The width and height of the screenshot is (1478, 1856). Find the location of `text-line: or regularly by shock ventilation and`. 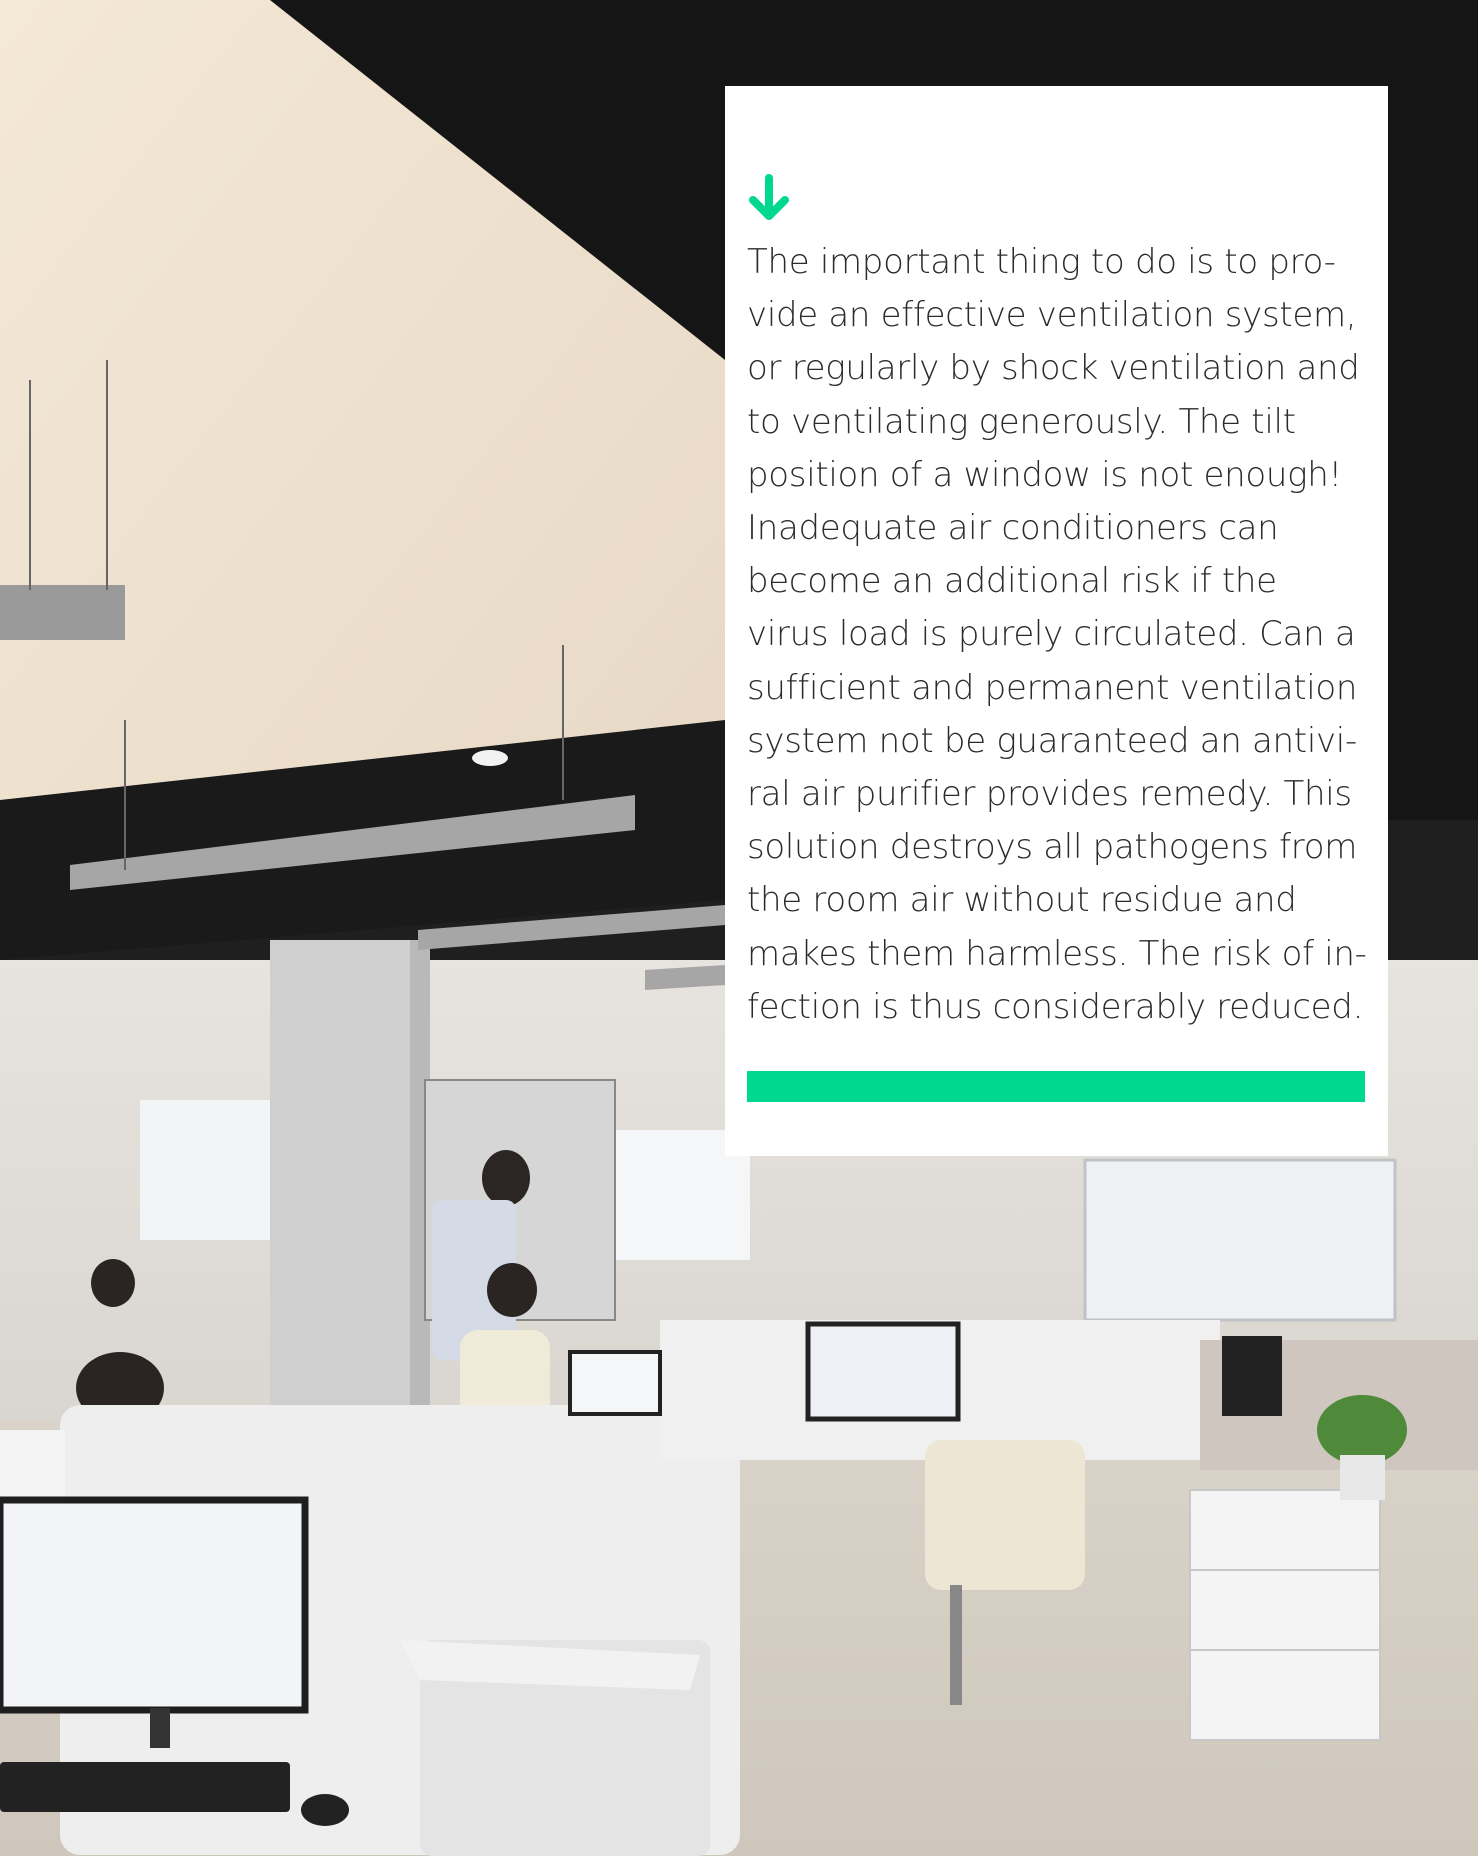

text-line: or regularly by shock ventilation and is located at coordinates (1053, 368).